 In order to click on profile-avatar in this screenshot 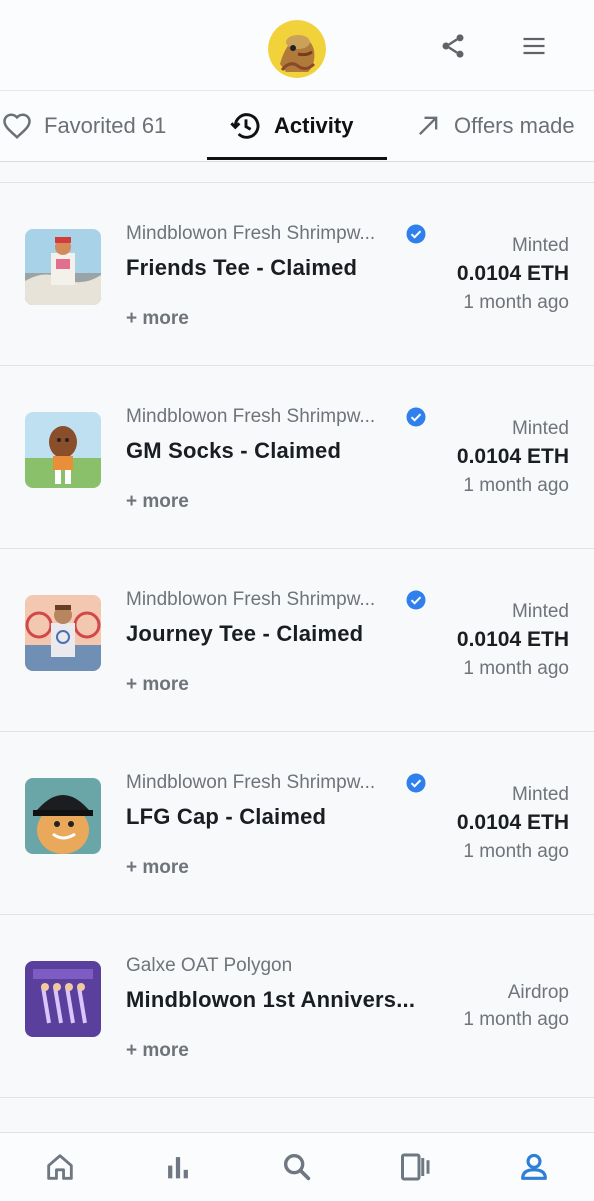, I will do `click(297, 49)`.